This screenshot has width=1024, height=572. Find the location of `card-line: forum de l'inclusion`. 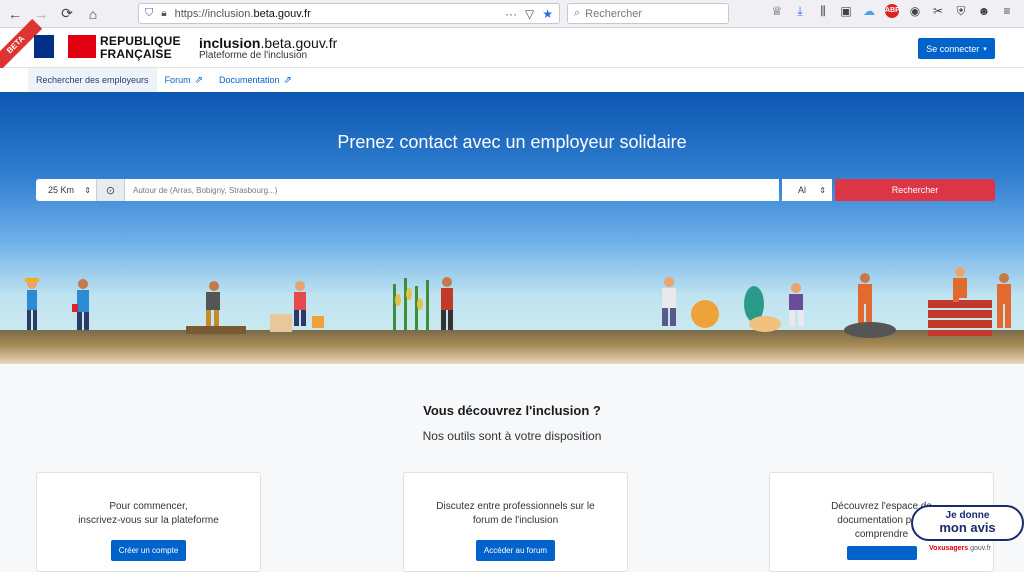

card-line: forum de l'inclusion is located at coordinates (515, 520).